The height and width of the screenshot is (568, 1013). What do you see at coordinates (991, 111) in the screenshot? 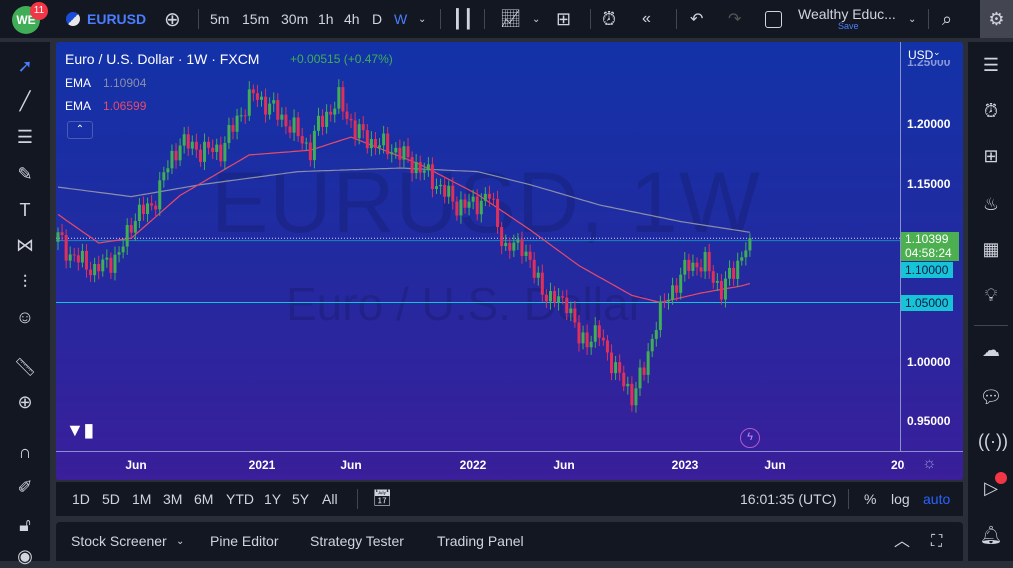
I see `alarm-clock-icon: ⏰︎` at bounding box center [991, 111].